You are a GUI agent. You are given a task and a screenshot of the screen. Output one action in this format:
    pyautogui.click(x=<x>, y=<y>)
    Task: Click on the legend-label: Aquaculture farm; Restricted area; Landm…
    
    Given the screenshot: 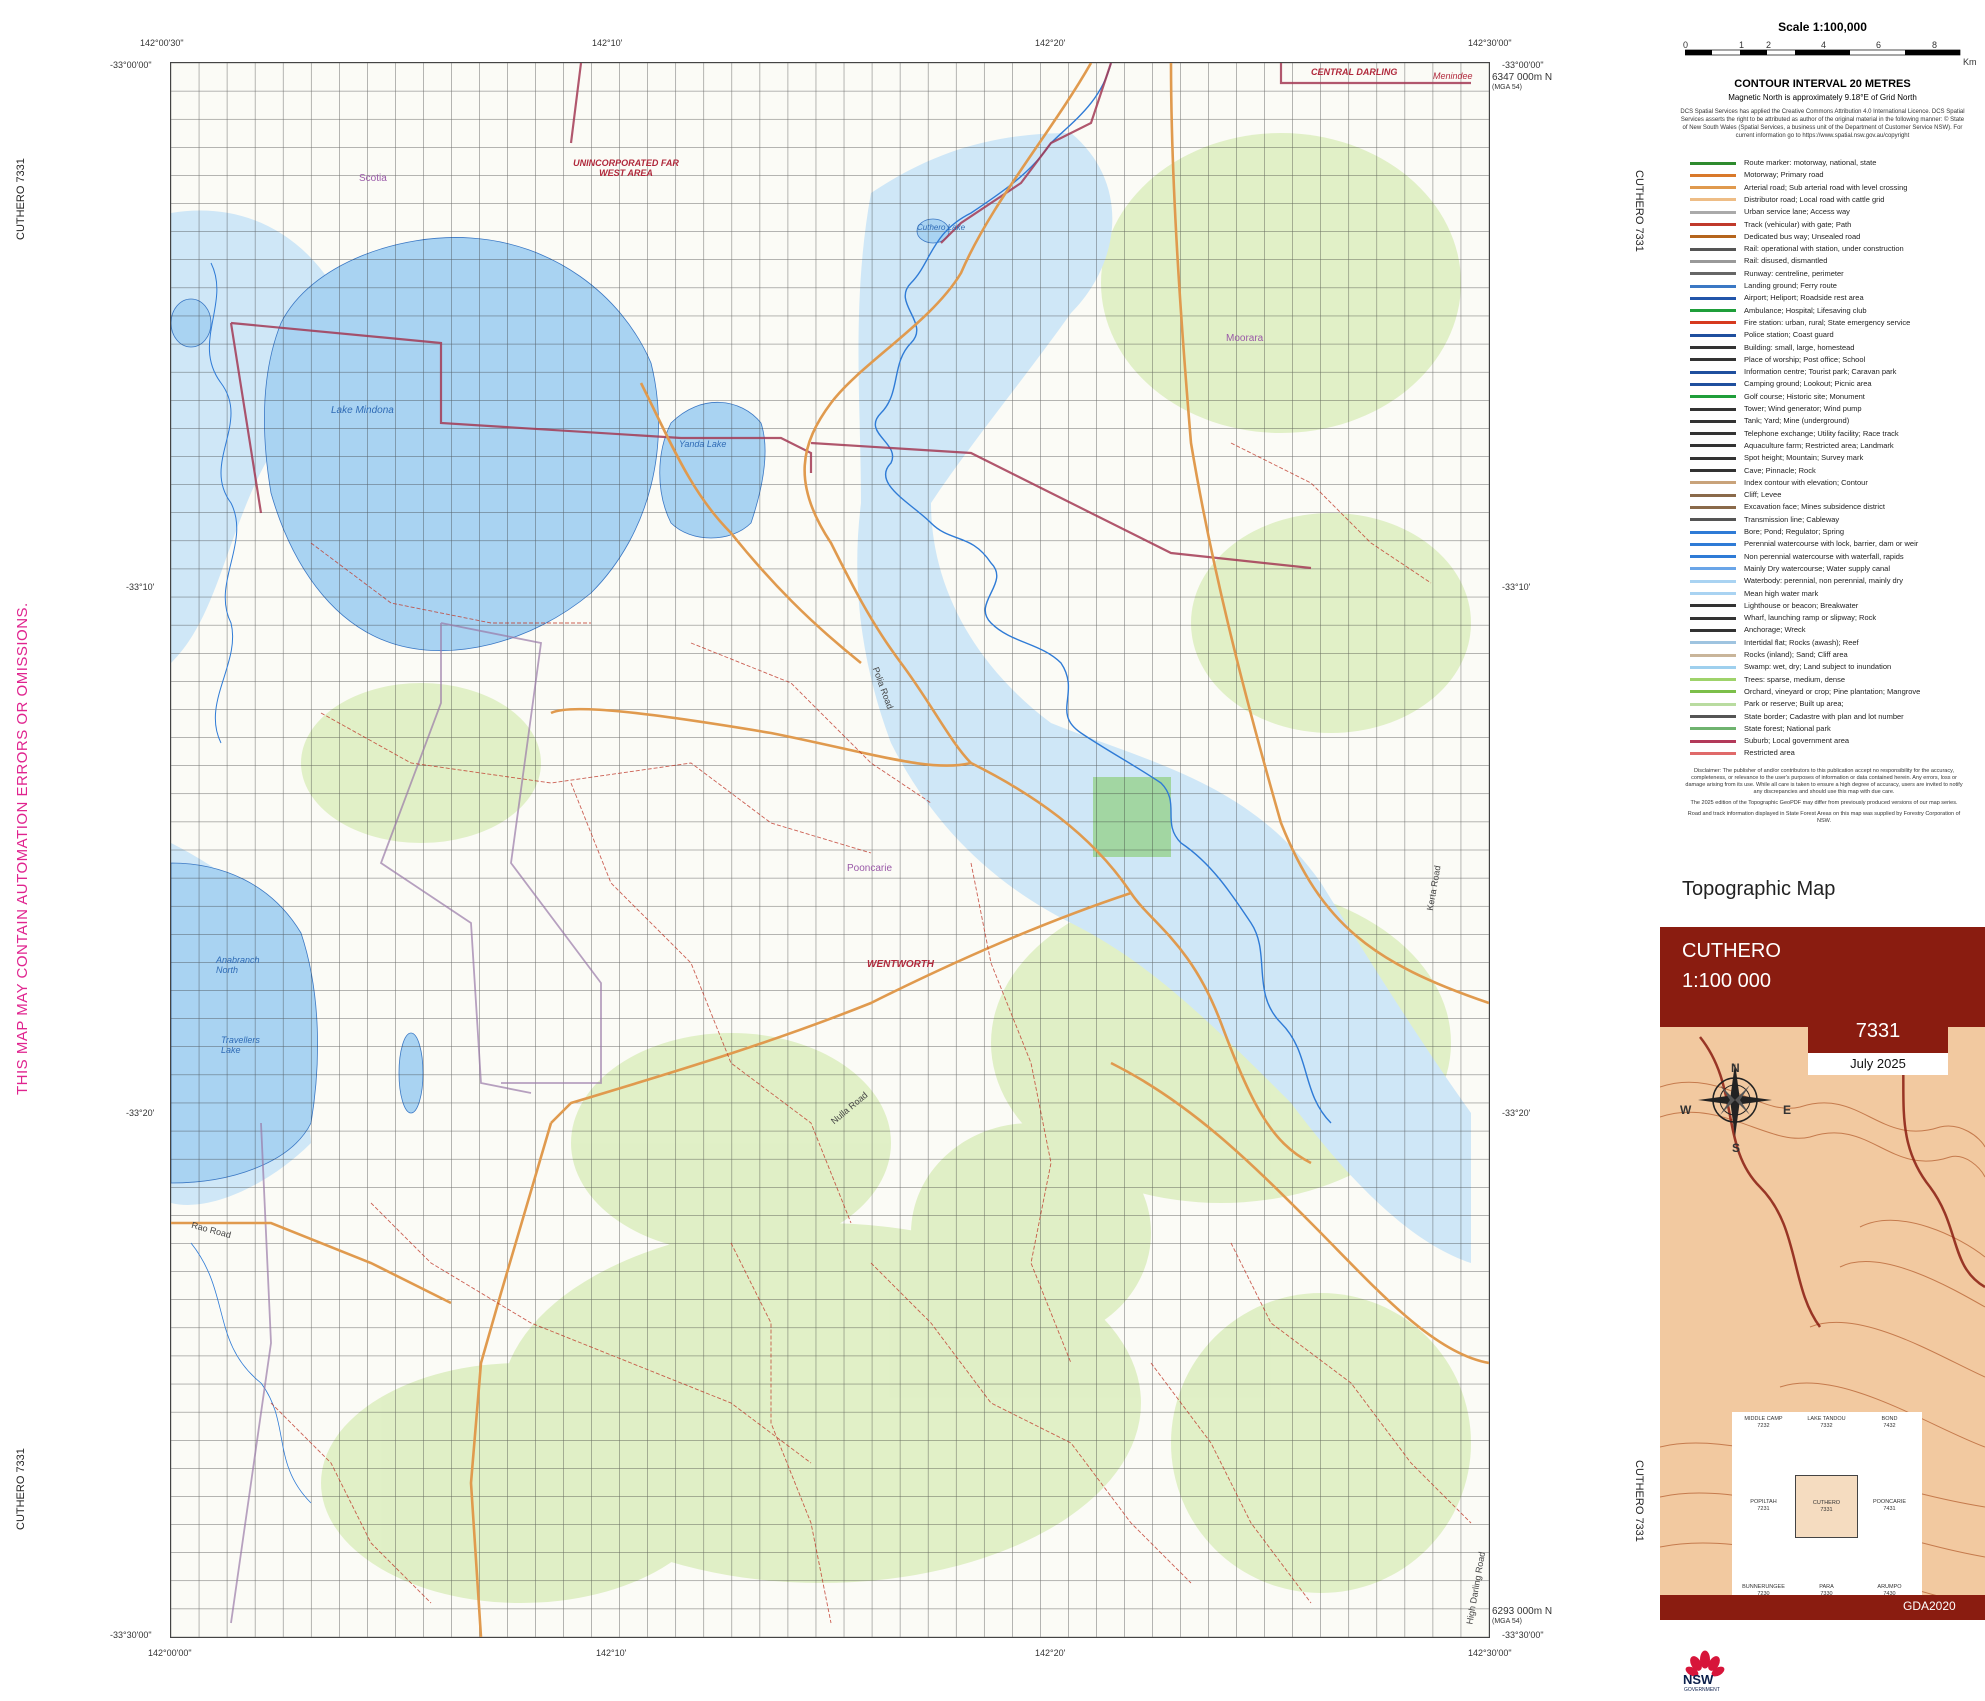 What is the action you would take?
    pyautogui.click(x=1819, y=445)
    